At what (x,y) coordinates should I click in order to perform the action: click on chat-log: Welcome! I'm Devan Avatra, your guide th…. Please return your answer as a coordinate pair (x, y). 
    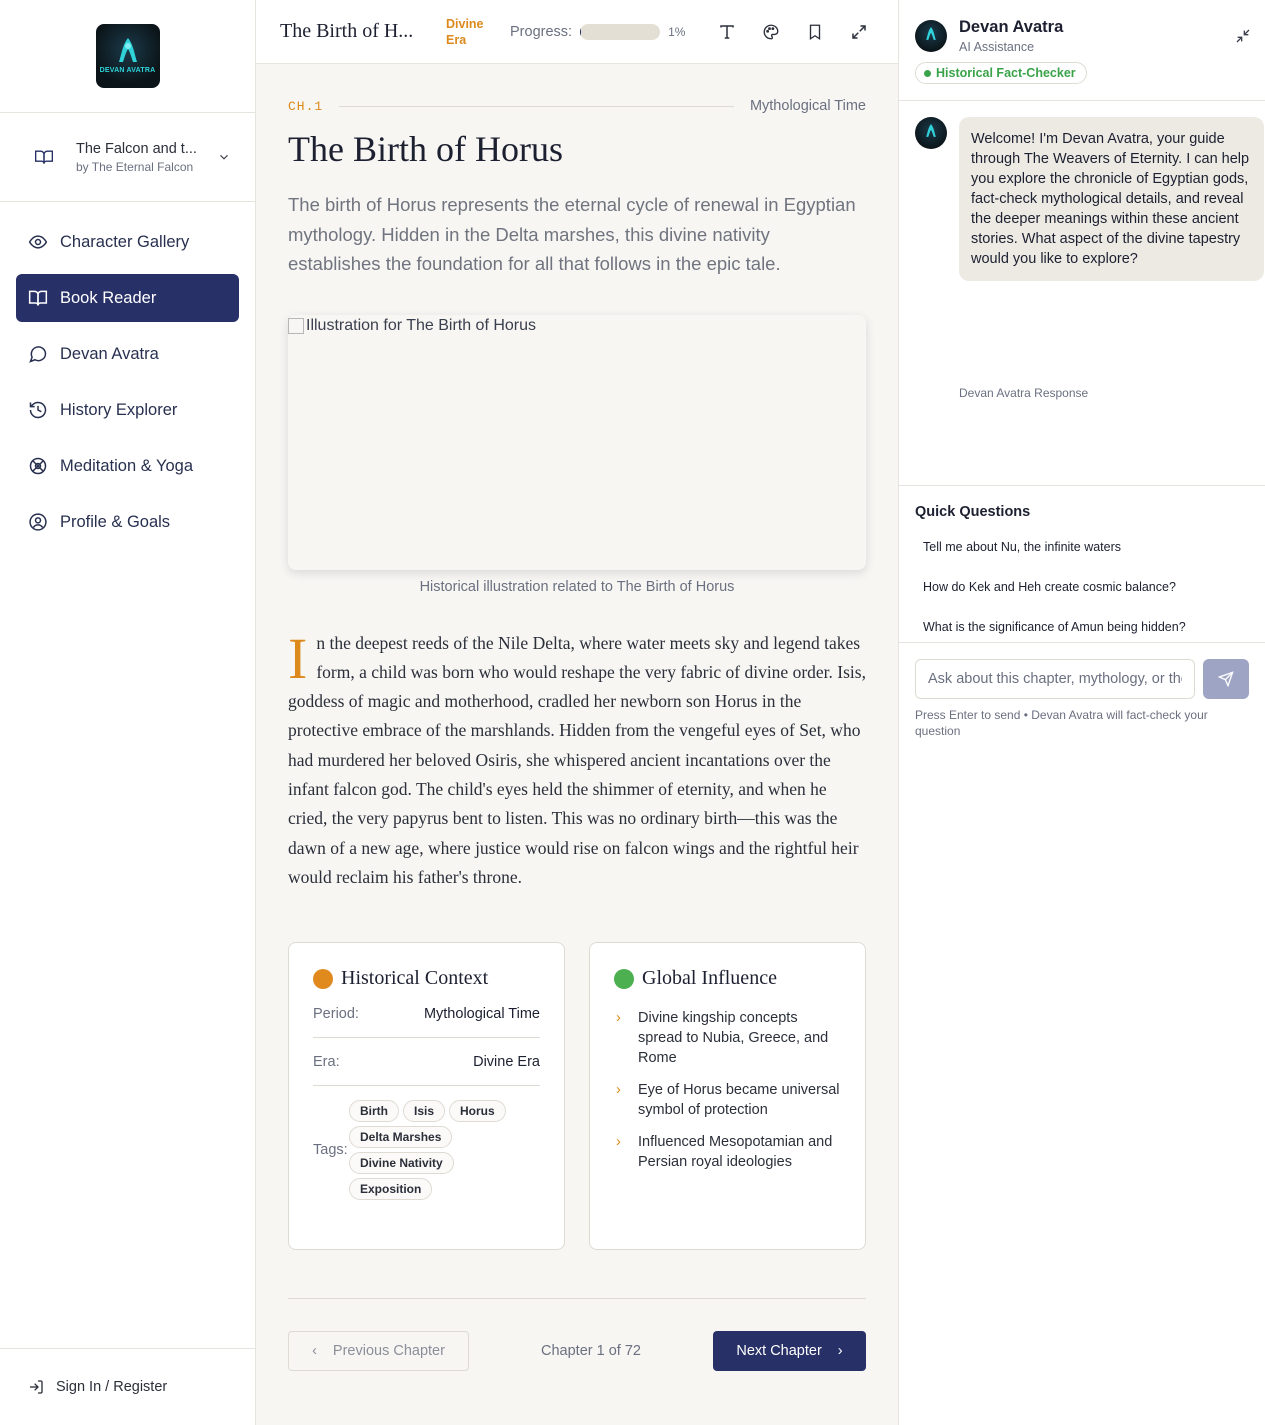
    Looking at the image, I should click on (1082, 293).